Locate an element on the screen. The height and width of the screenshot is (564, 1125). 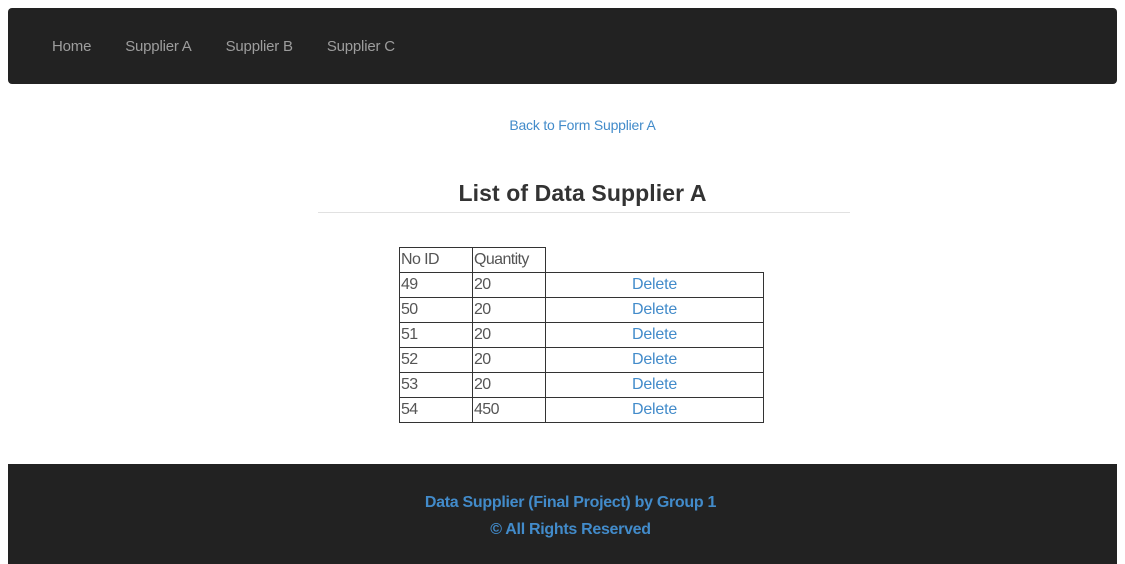
column-header-quantity: Quantity is located at coordinates (509, 260).